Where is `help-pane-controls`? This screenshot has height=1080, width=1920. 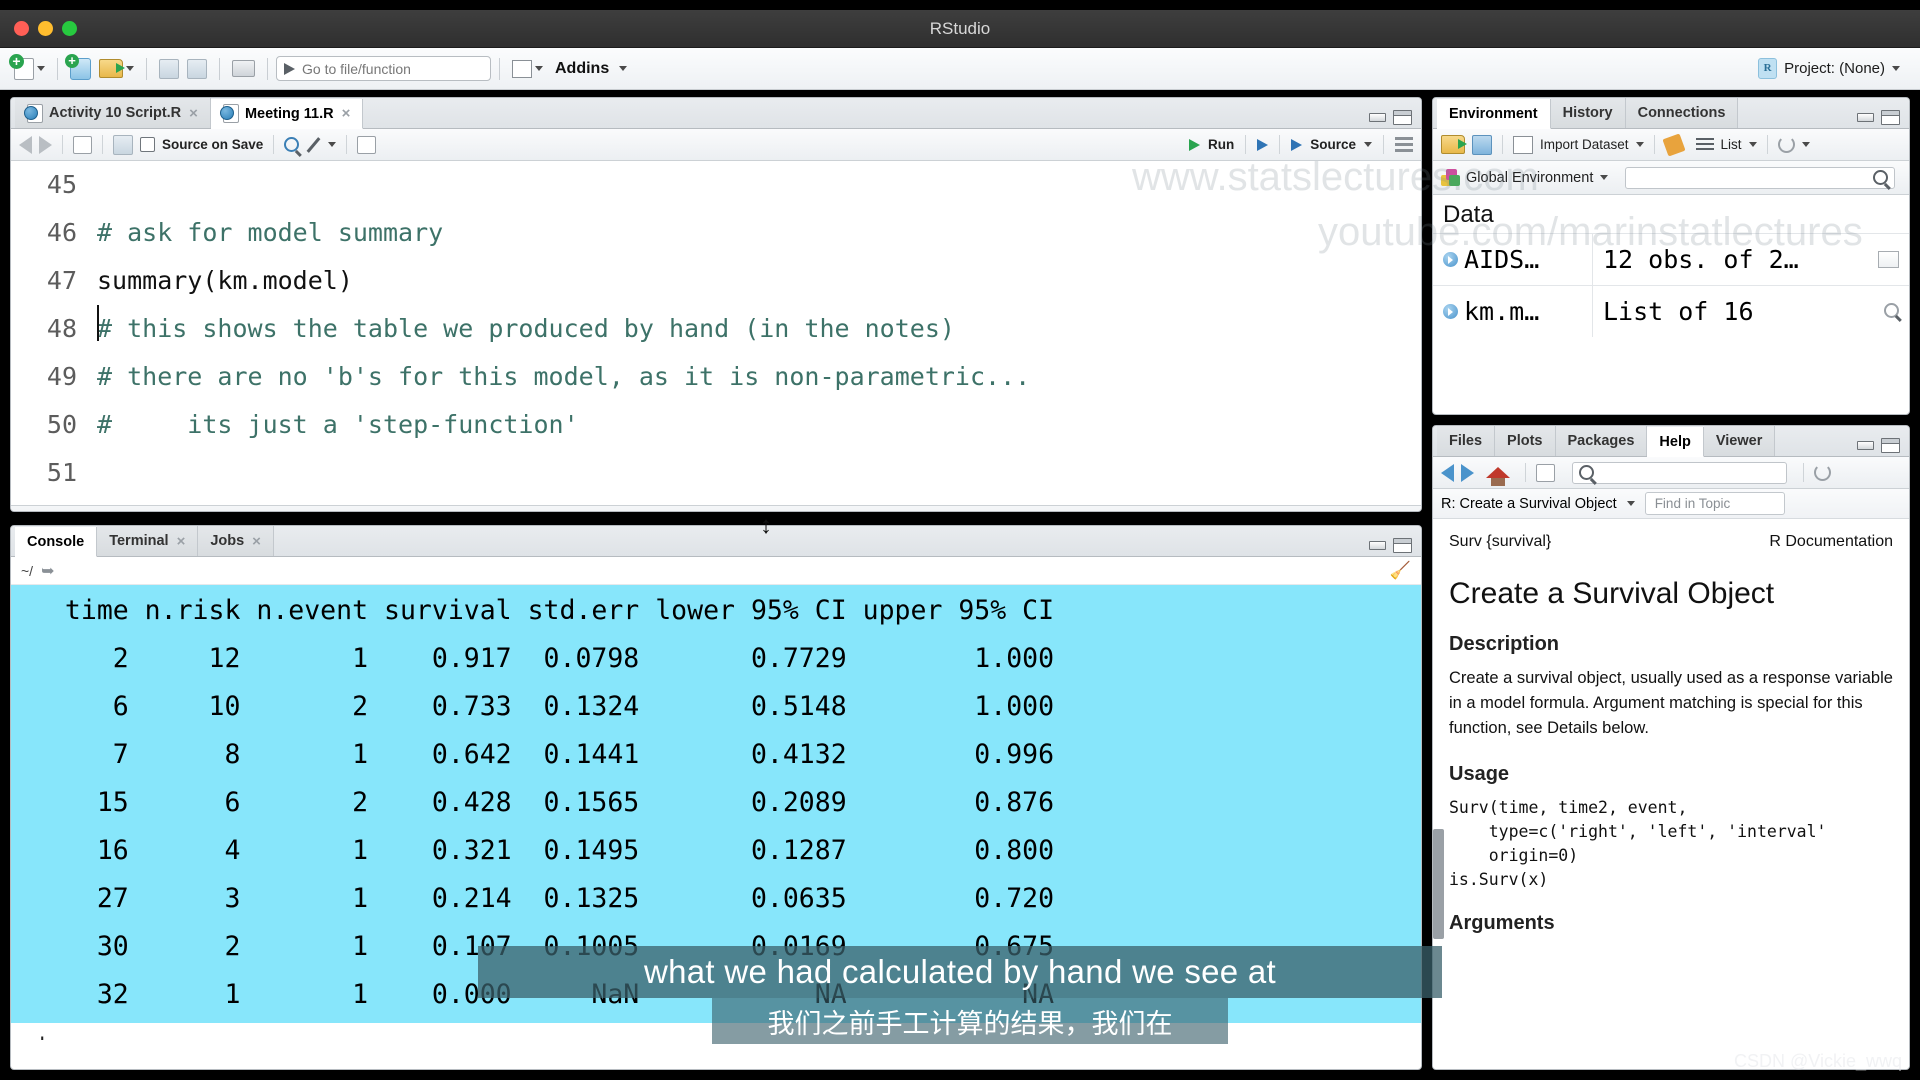
help-pane-controls is located at coordinates (1883, 447).